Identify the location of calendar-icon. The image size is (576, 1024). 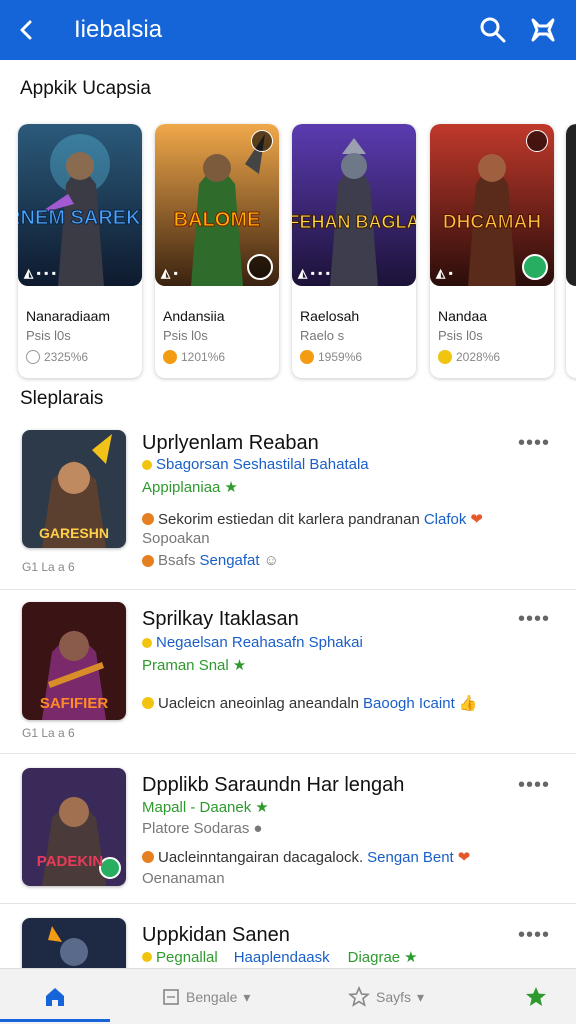
(171, 997).